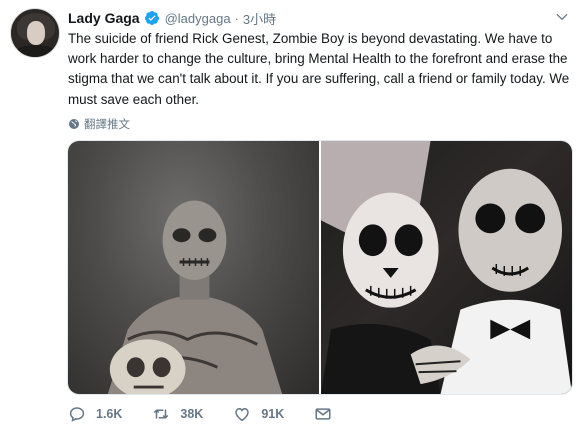 This screenshot has width=581, height=431. I want to click on verified-badge-icon, so click(151, 18).